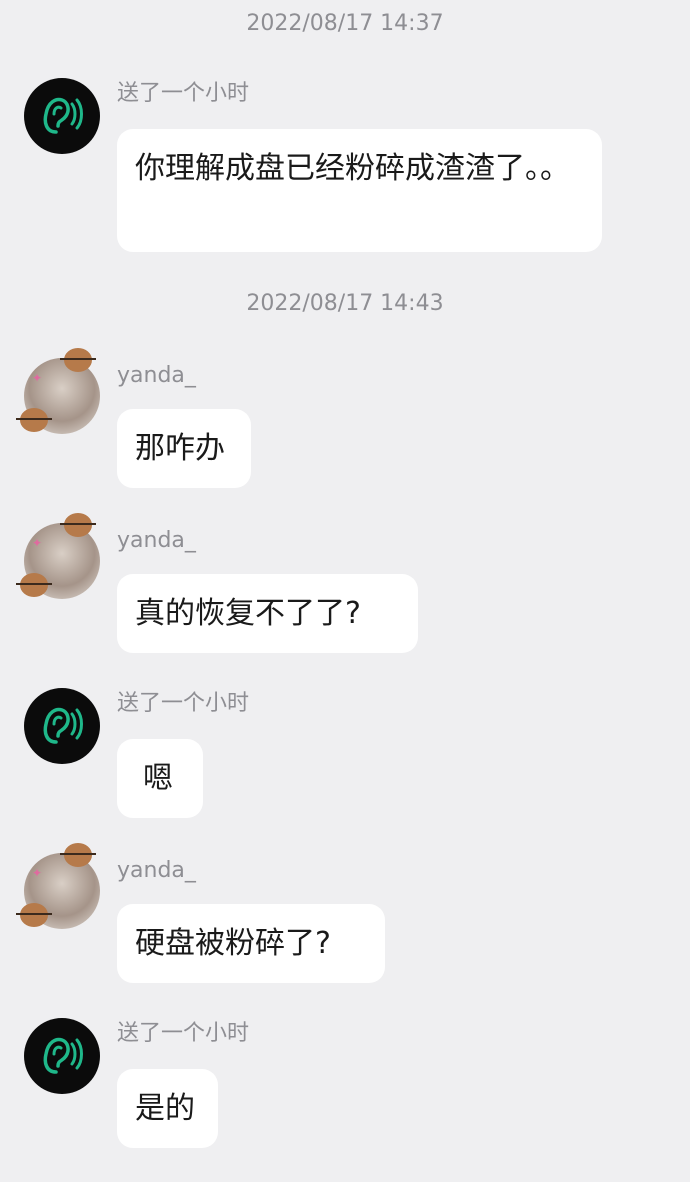  What do you see at coordinates (184, 448) in the screenshot?
I see `message-bubble: 那咋办` at bounding box center [184, 448].